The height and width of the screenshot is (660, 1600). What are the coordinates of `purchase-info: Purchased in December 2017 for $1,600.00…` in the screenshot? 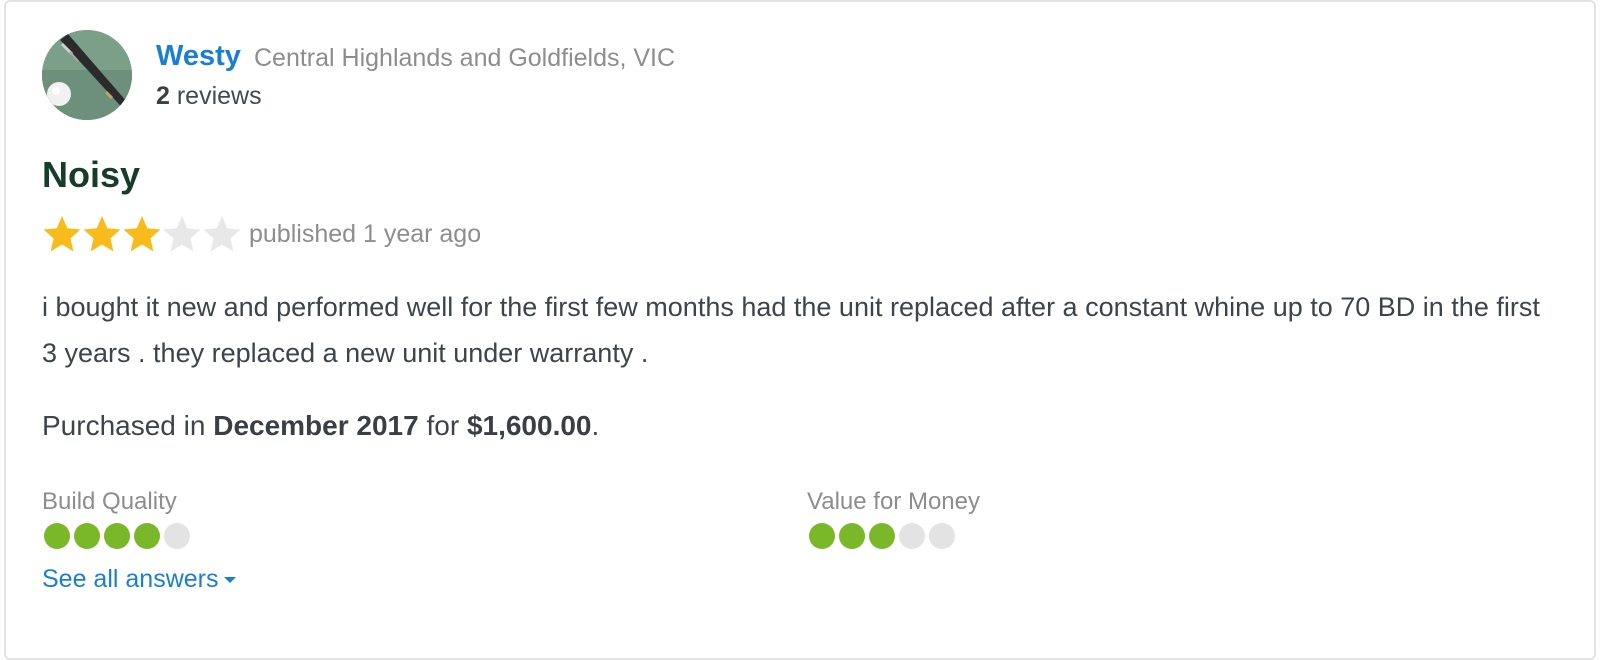 It's located at (320, 426).